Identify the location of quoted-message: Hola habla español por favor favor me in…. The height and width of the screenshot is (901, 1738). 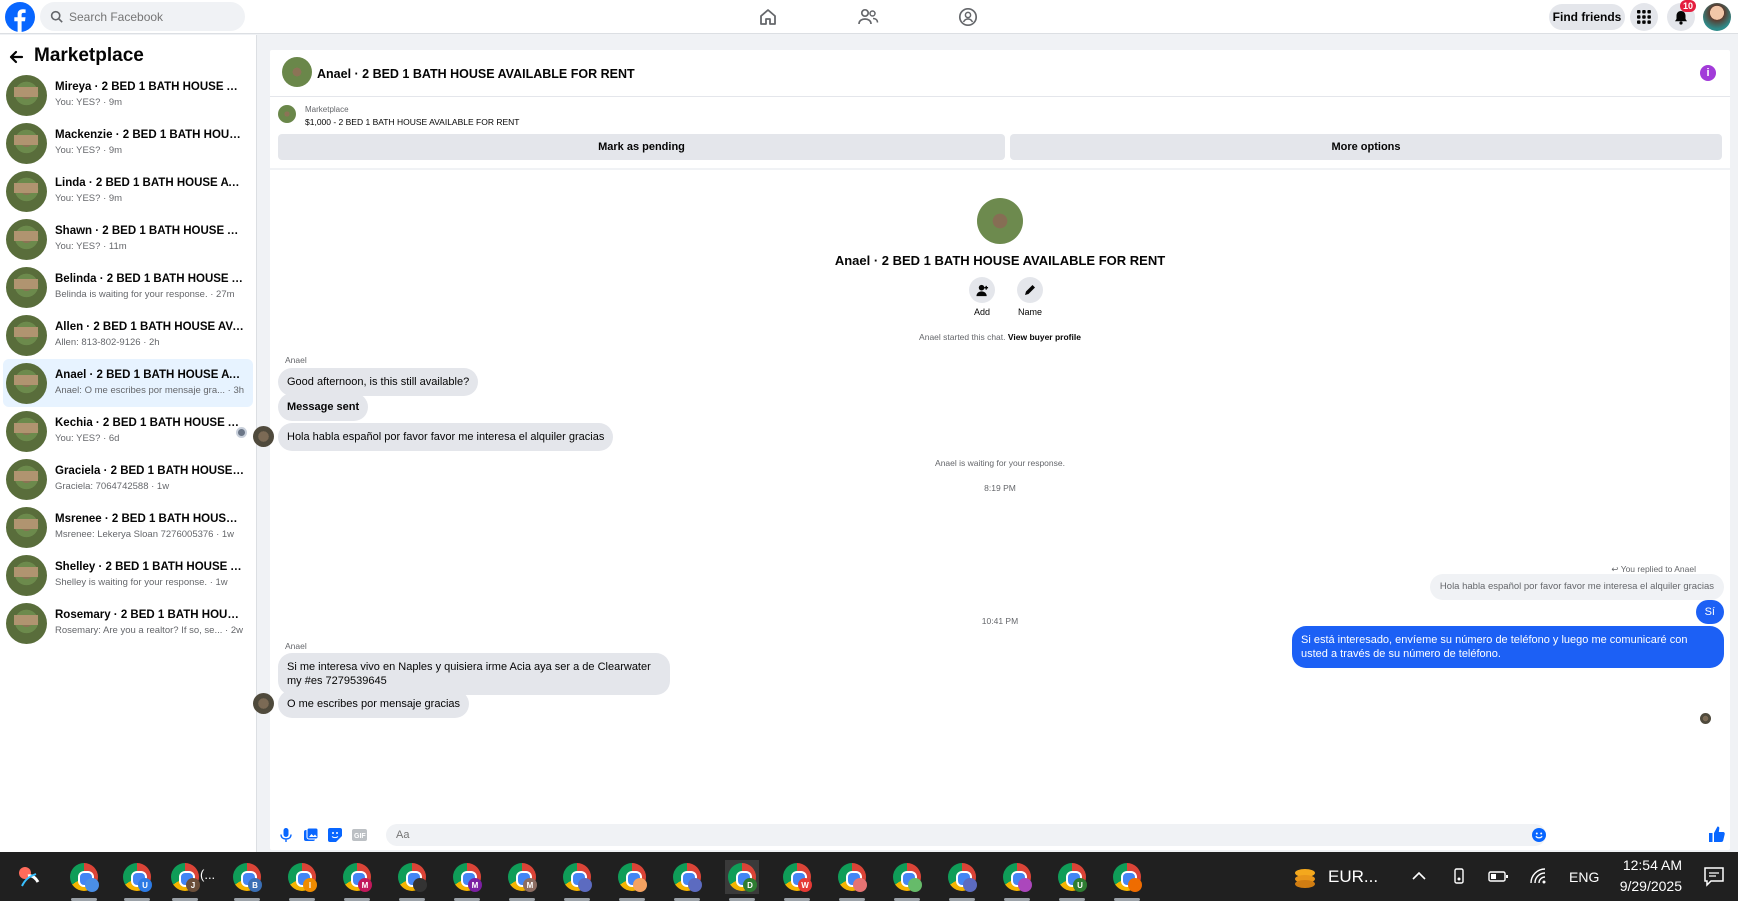
(1576, 587).